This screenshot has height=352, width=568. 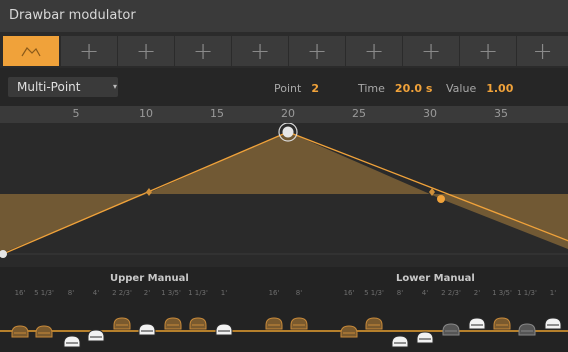 I want to click on title-bar: Drawbar modulator, so click(x=284, y=16).